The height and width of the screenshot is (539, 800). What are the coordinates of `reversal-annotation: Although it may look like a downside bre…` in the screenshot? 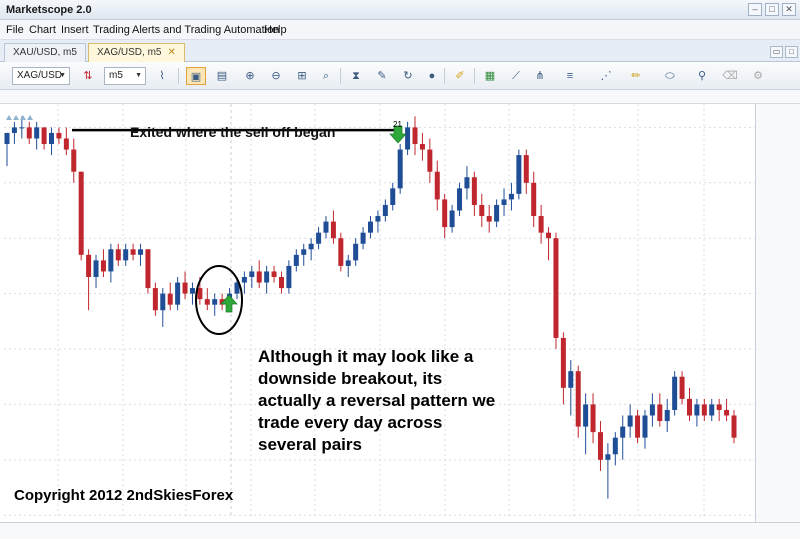 It's located at (377, 400).